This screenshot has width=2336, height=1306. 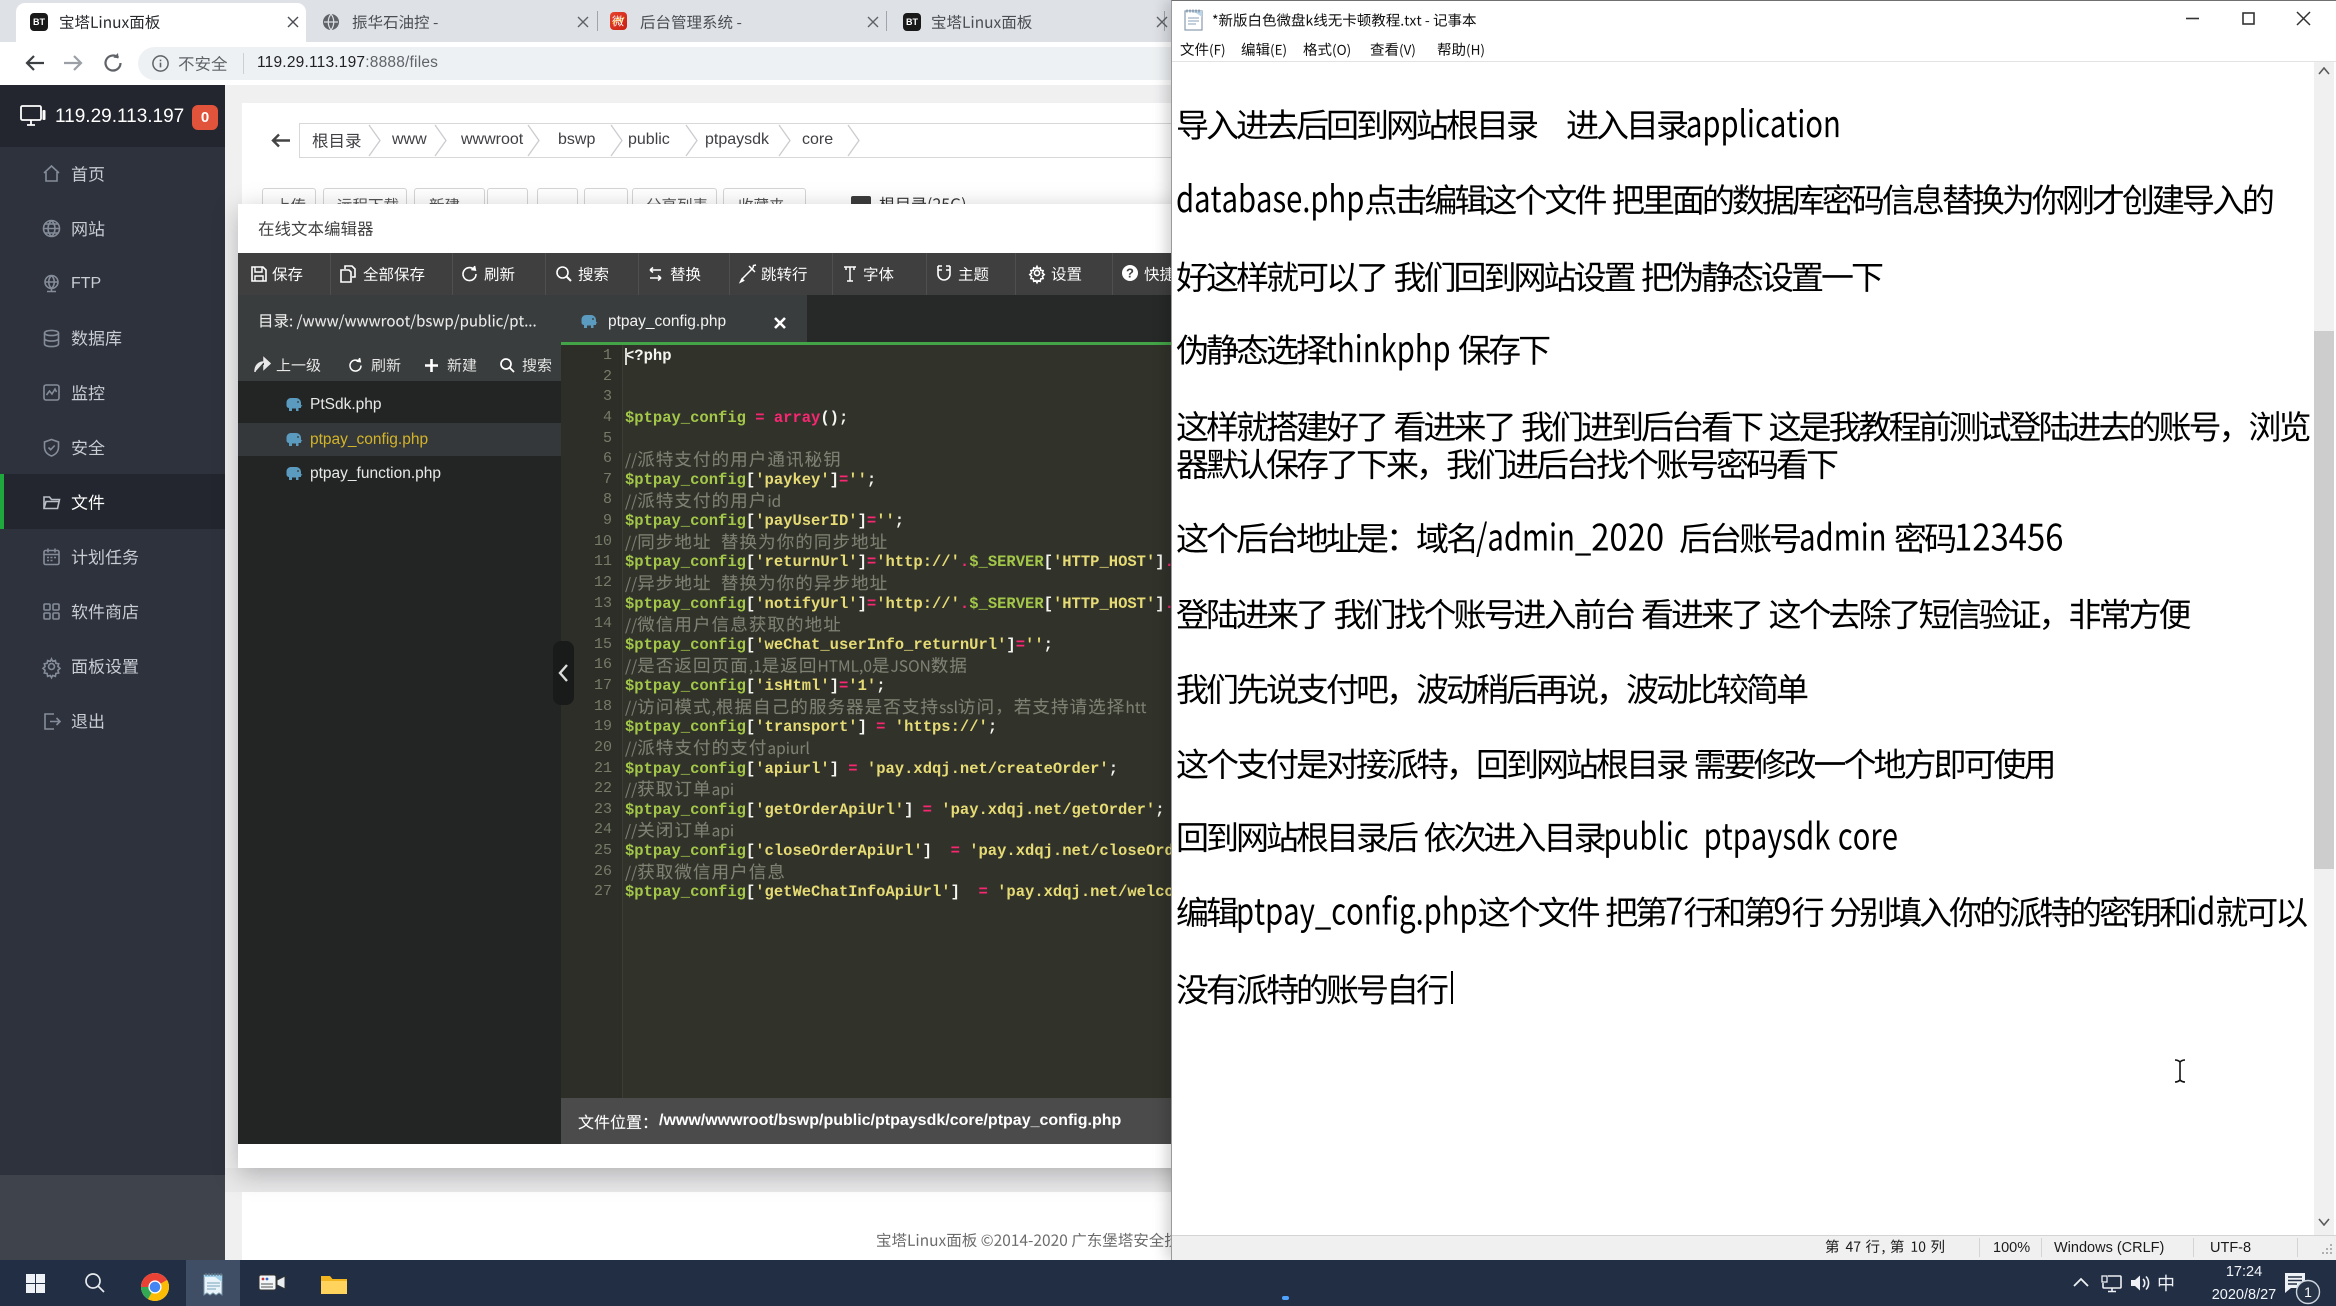 What do you see at coordinates (2308, 1292) in the screenshot?
I see `svg-text: 1` at bounding box center [2308, 1292].